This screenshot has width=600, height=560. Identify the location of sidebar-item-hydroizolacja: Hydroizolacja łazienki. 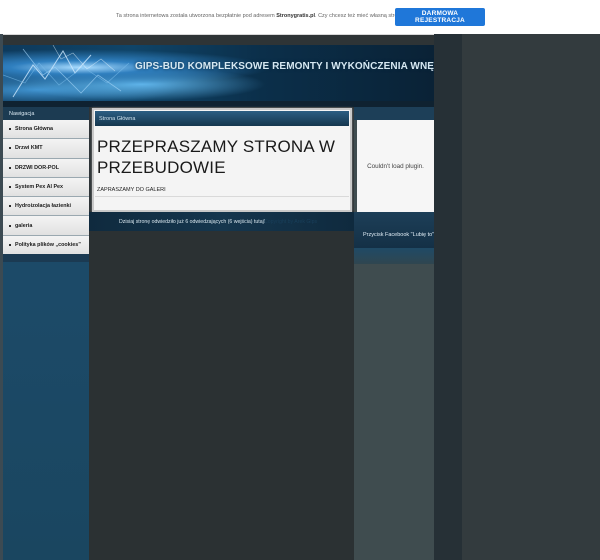
(46, 207).